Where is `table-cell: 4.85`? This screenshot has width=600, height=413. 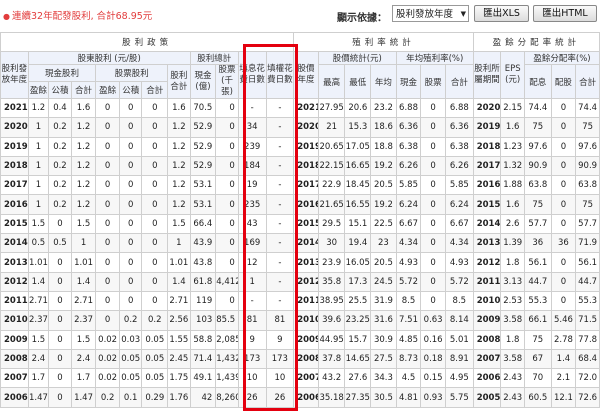
table-cell: 4.85 is located at coordinates (408, 339).